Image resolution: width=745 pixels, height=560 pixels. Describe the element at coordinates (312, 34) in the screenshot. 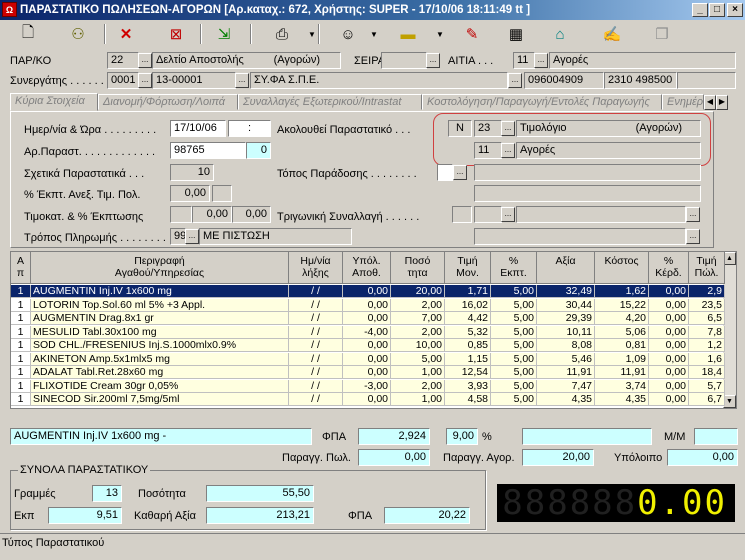

I see `print-dropdown-icon: ▼` at that location.